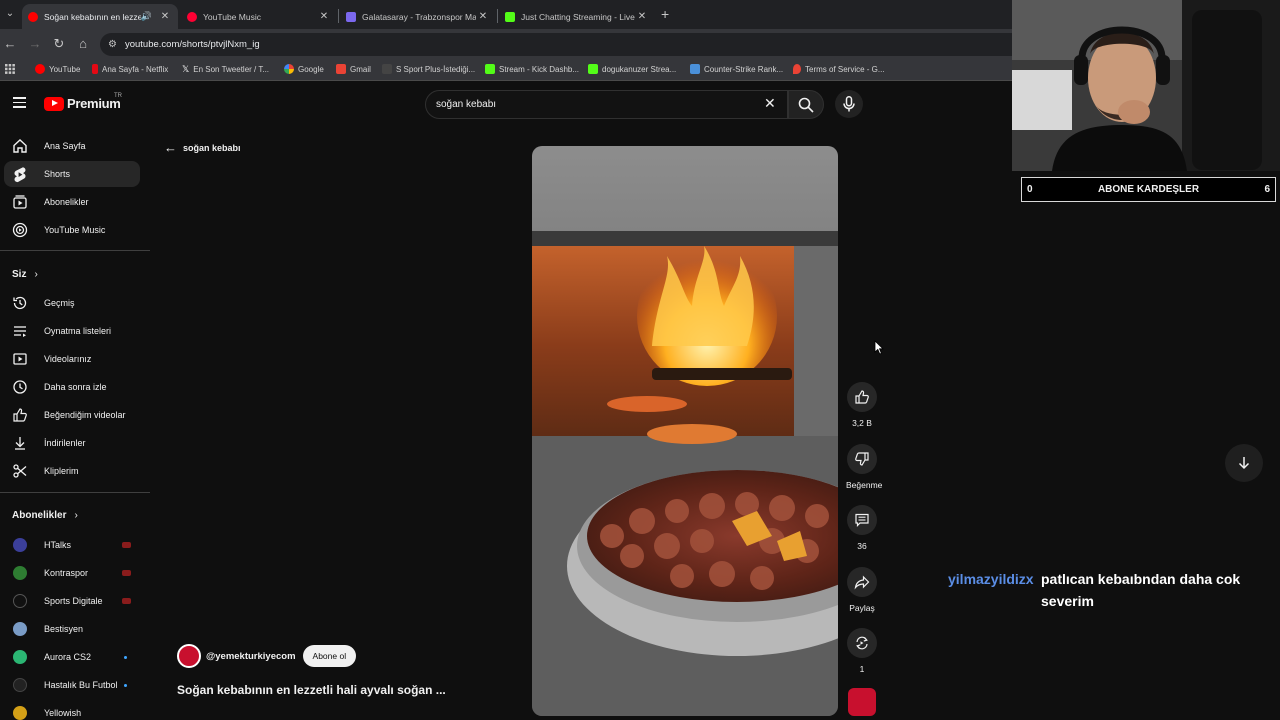  Describe the element at coordinates (72, 601) in the screenshot. I see `sidebar-channel-sports-digitale: Sports Digitale` at that location.